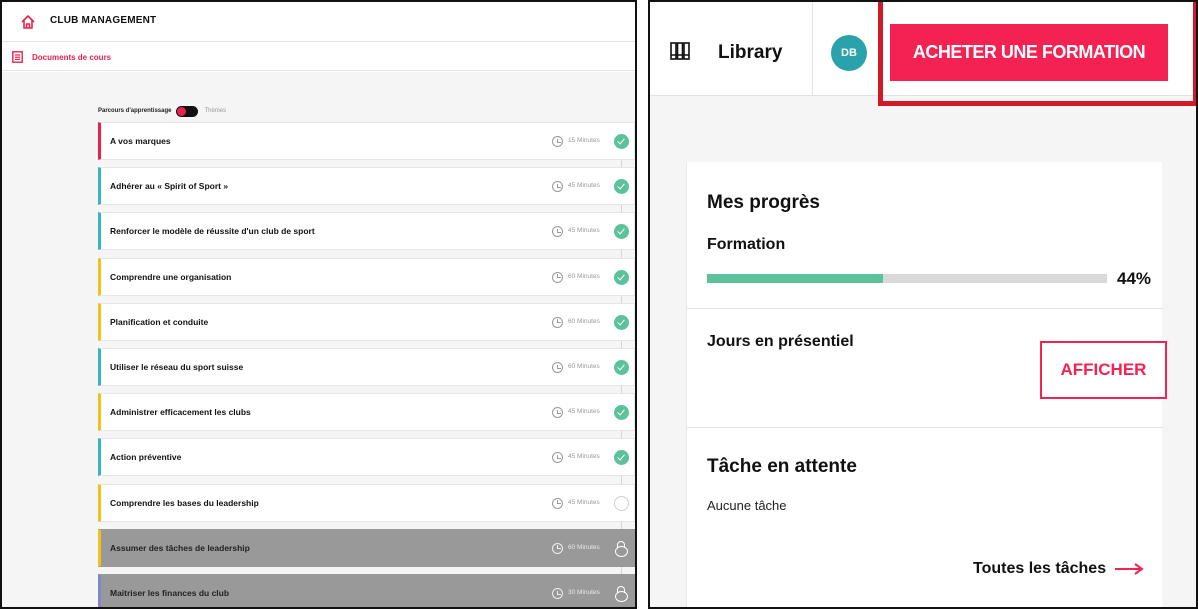 This screenshot has width=1198, height=609. I want to click on document-icon, so click(17, 57).